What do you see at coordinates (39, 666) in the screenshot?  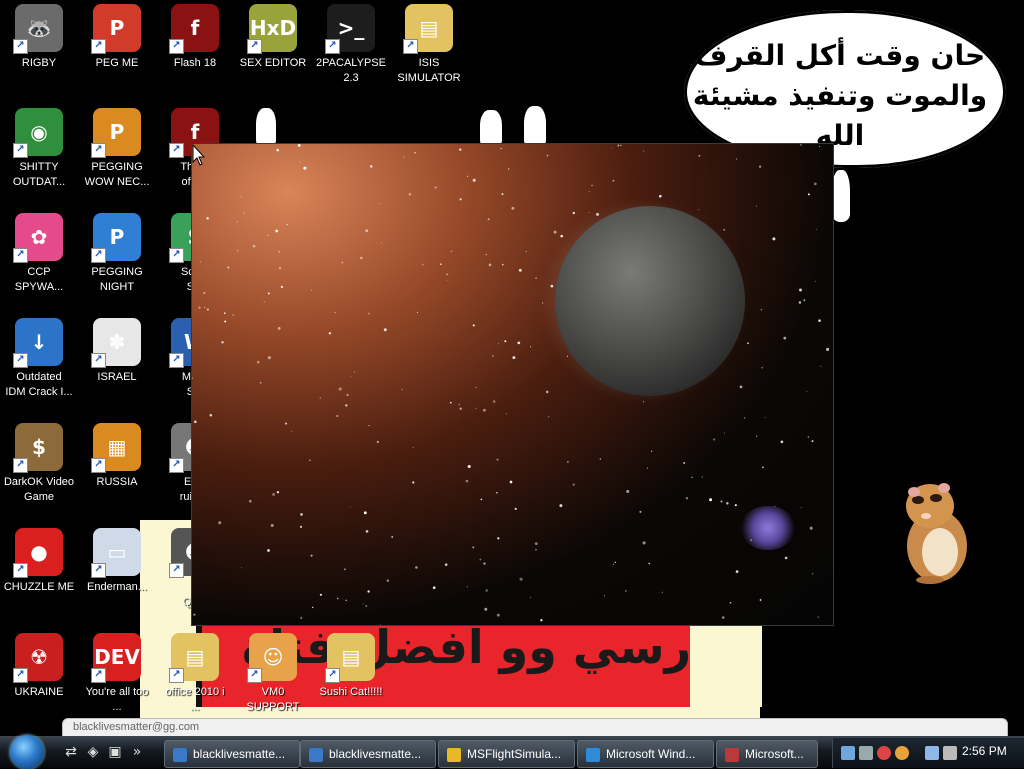 I see `icon-ukraine: ☢ ↗ UKRAINE` at bounding box center [39, 666].